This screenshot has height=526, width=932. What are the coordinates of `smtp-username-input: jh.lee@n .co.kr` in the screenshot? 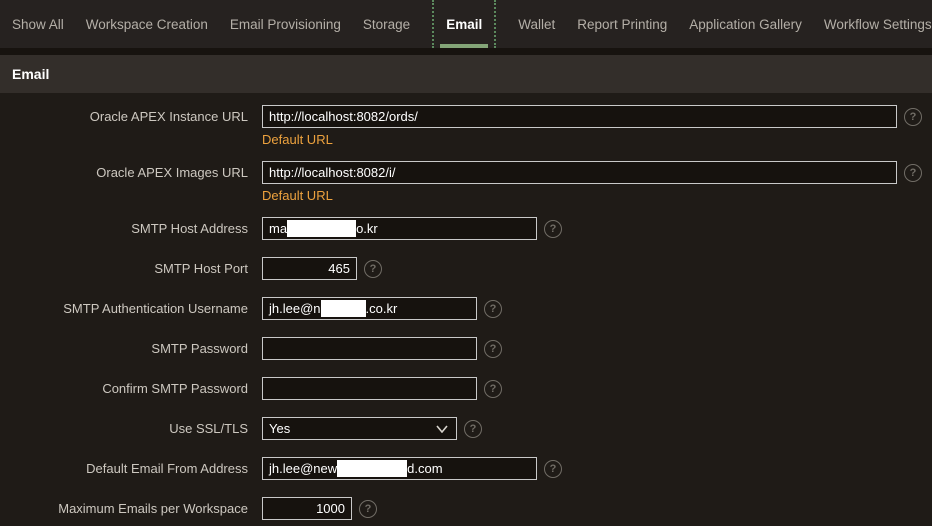 It's located at (369, 308).